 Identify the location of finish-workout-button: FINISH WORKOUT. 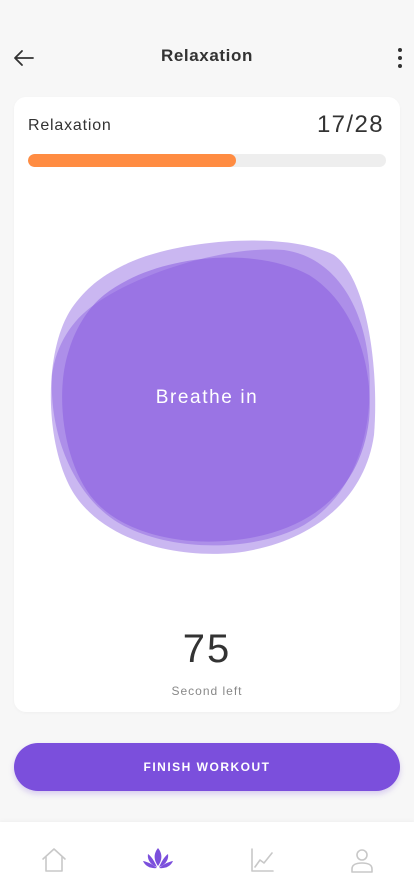
(207, 767).